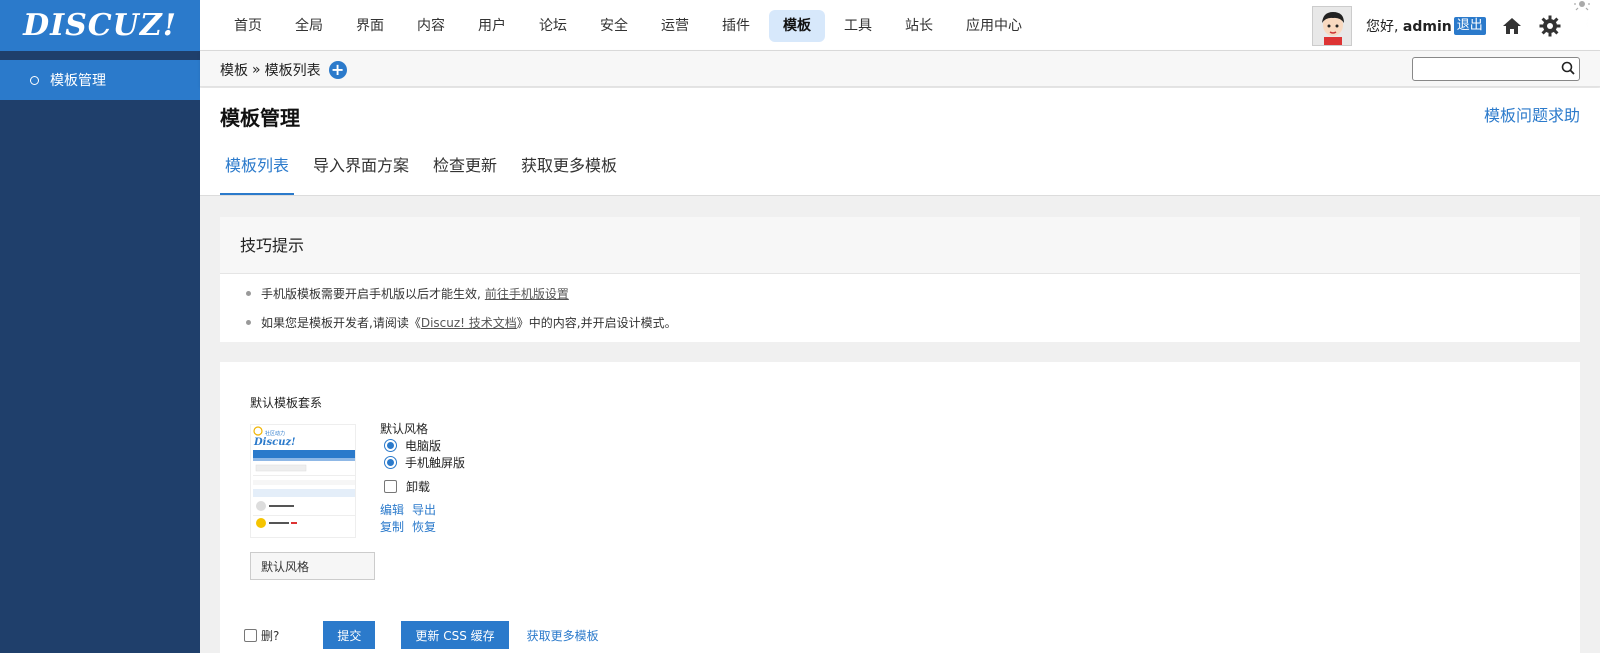 This screenshot has width=1600, height=653. Describe the element at coordinates (286, 403) in the screenshot. I see `template-set-title: 默认模板套系` at that location.